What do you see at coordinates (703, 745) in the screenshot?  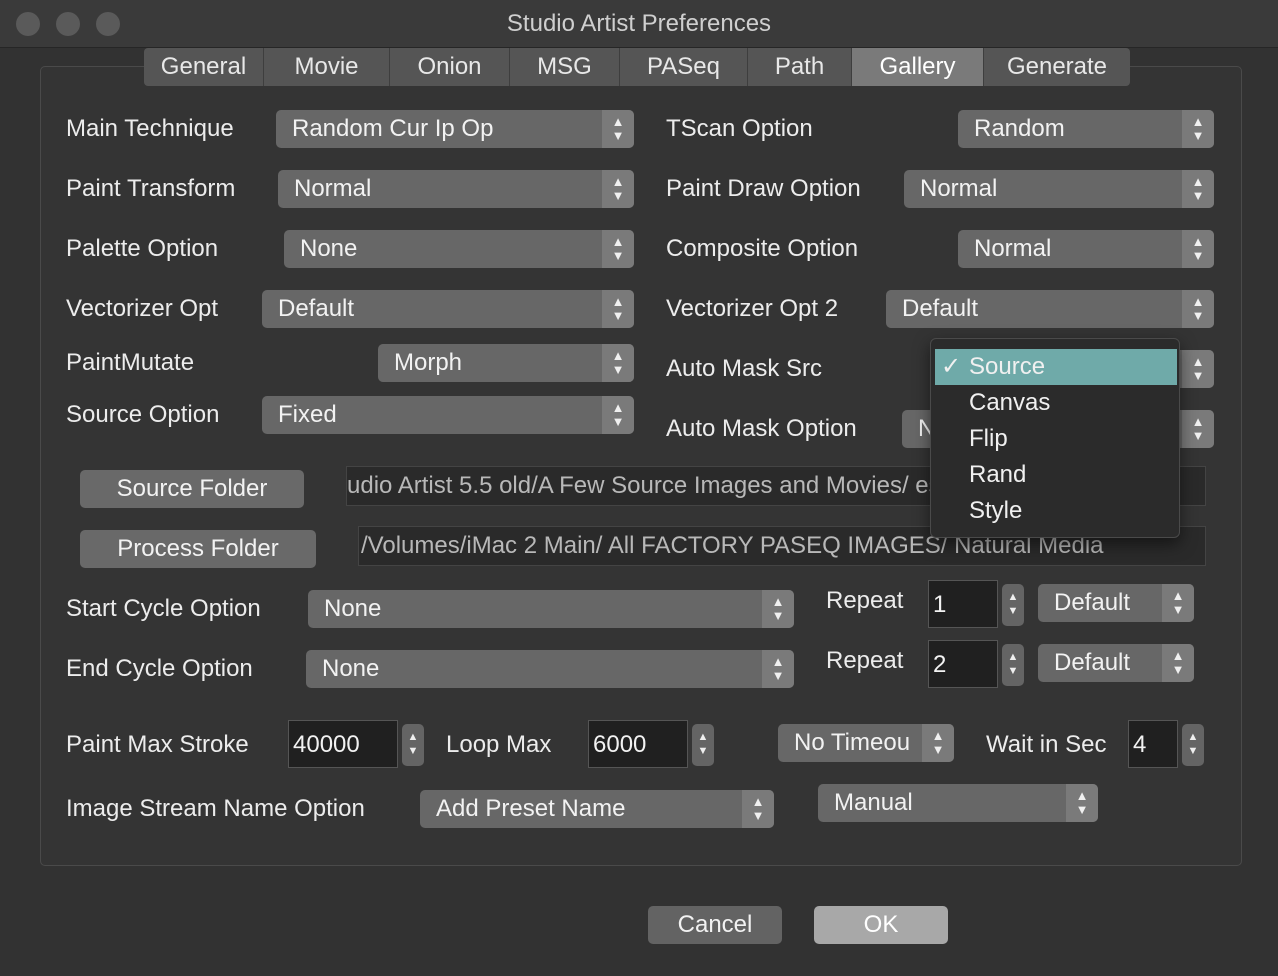 I see `loop-max-stepper: ▲ ▼` at bounding box center [703, 745].